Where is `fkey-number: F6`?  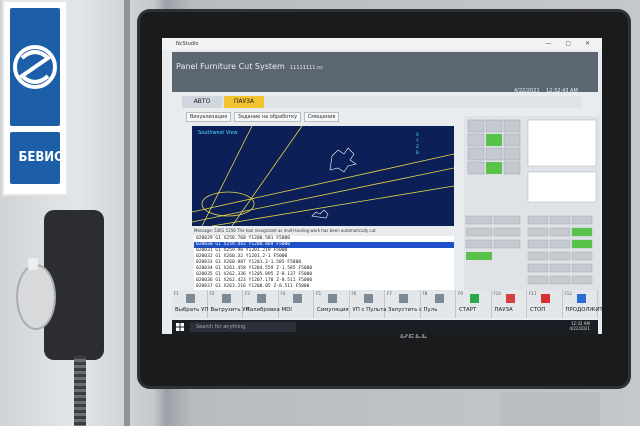 fkey-number: F6 is located at coordinates (354, 293).